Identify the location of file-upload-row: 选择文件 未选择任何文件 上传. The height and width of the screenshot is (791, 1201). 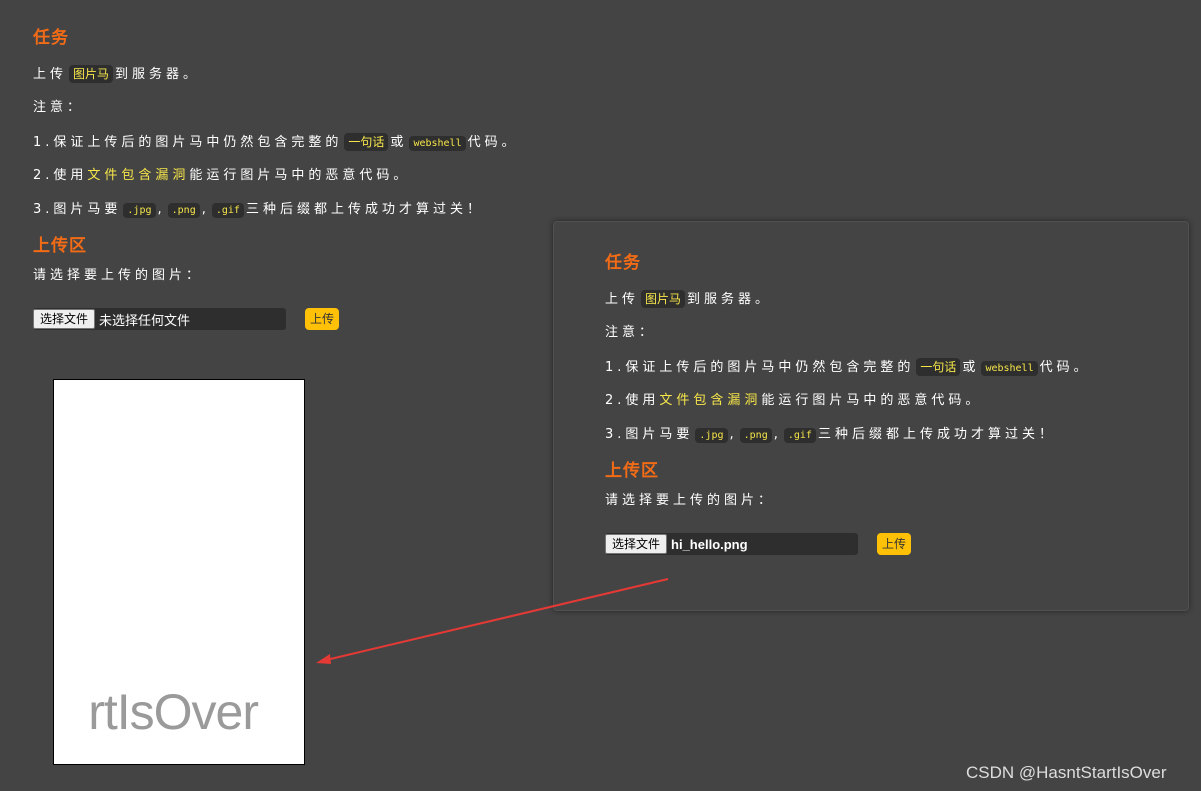
(303, 319).